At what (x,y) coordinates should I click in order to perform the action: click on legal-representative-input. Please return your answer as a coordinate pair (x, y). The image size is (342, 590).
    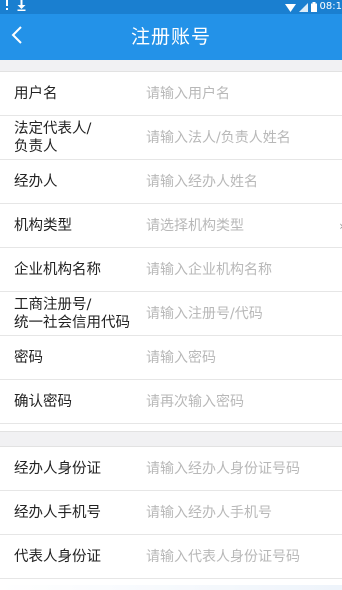
    Looking at the image, I should click on (244, 138).